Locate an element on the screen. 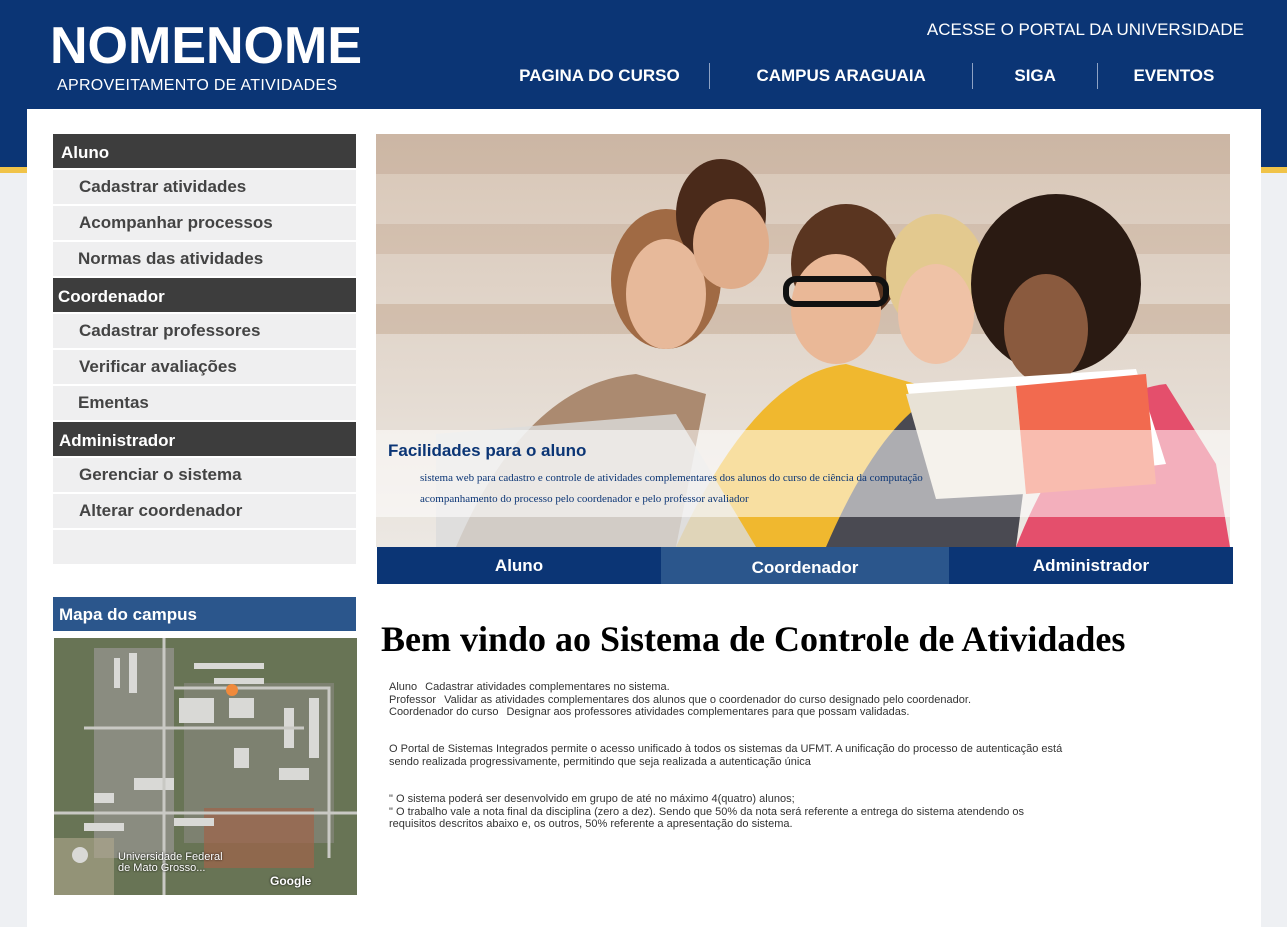  tab-aluno: Aluno is located at coordinates (519, 565).